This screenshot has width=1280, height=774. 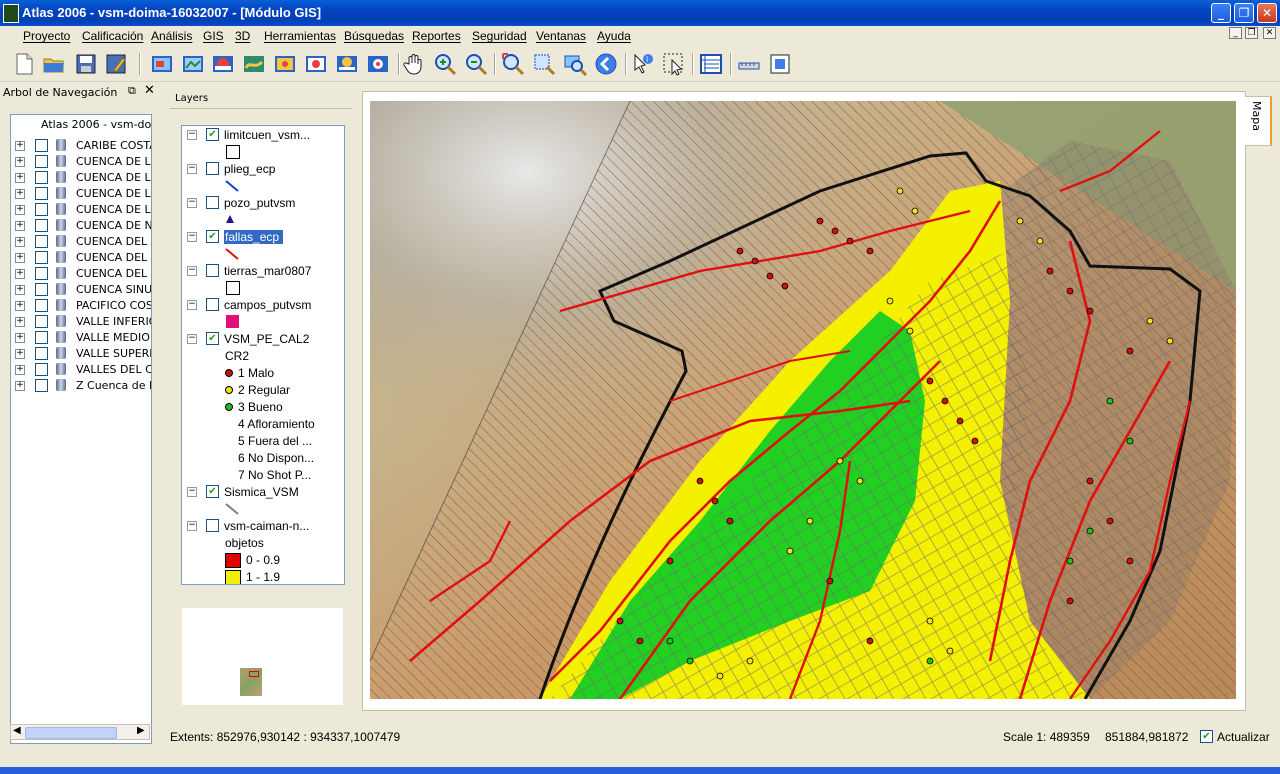 What do you see at coordinates (46, 36) in the screenshot?
I see `menu-proyecto: Proyecto` at bounding box center [46, 36].